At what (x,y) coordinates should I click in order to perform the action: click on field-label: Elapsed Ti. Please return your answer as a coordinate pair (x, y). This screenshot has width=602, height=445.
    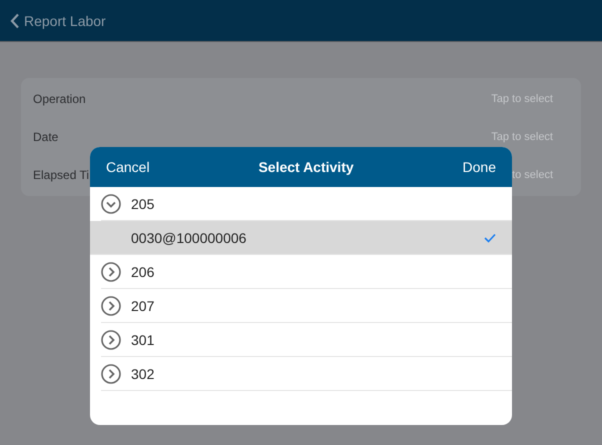
    Looking at the image, I should click on (61, 175).